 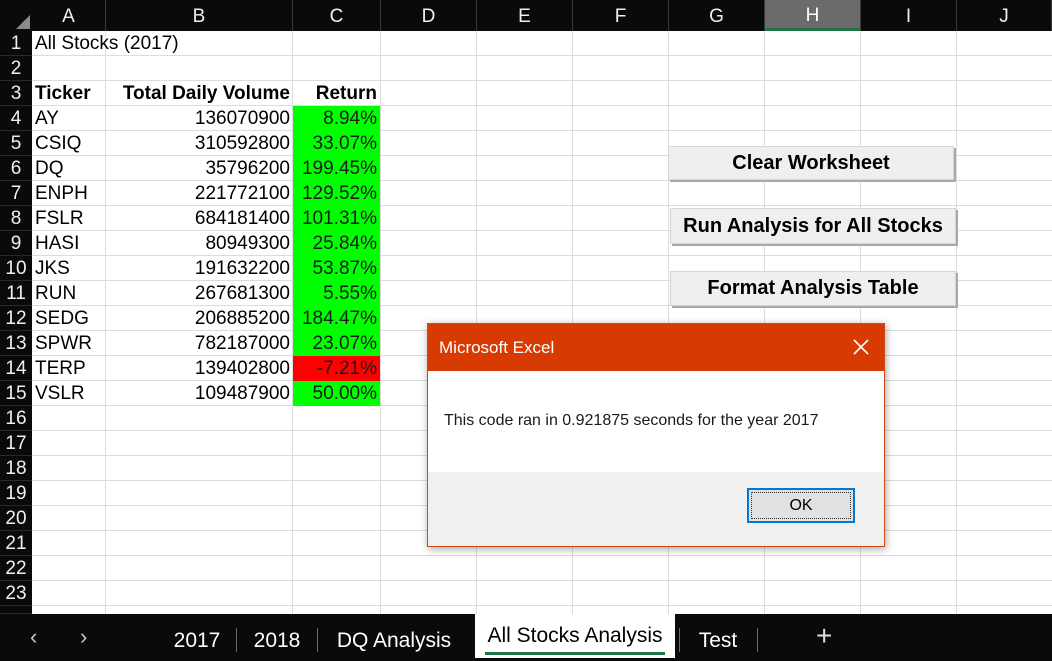 What do you see at coordinates (813, 288) in the screenshot?
I see `format-analysis-table-button: Format Analysis Table` at bounding box center [813, 288].